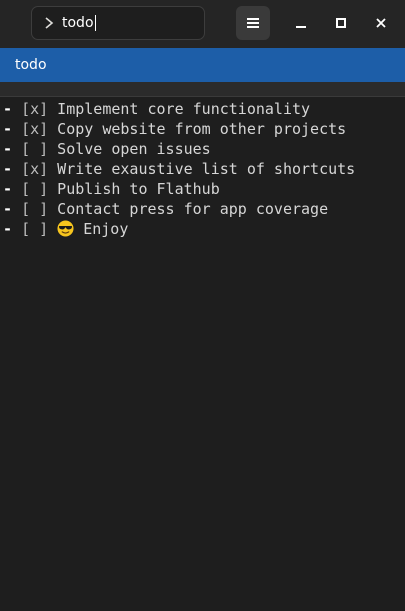  I want to click on list-item: - [ ] Contact press for app coverage, so click(202, 209).